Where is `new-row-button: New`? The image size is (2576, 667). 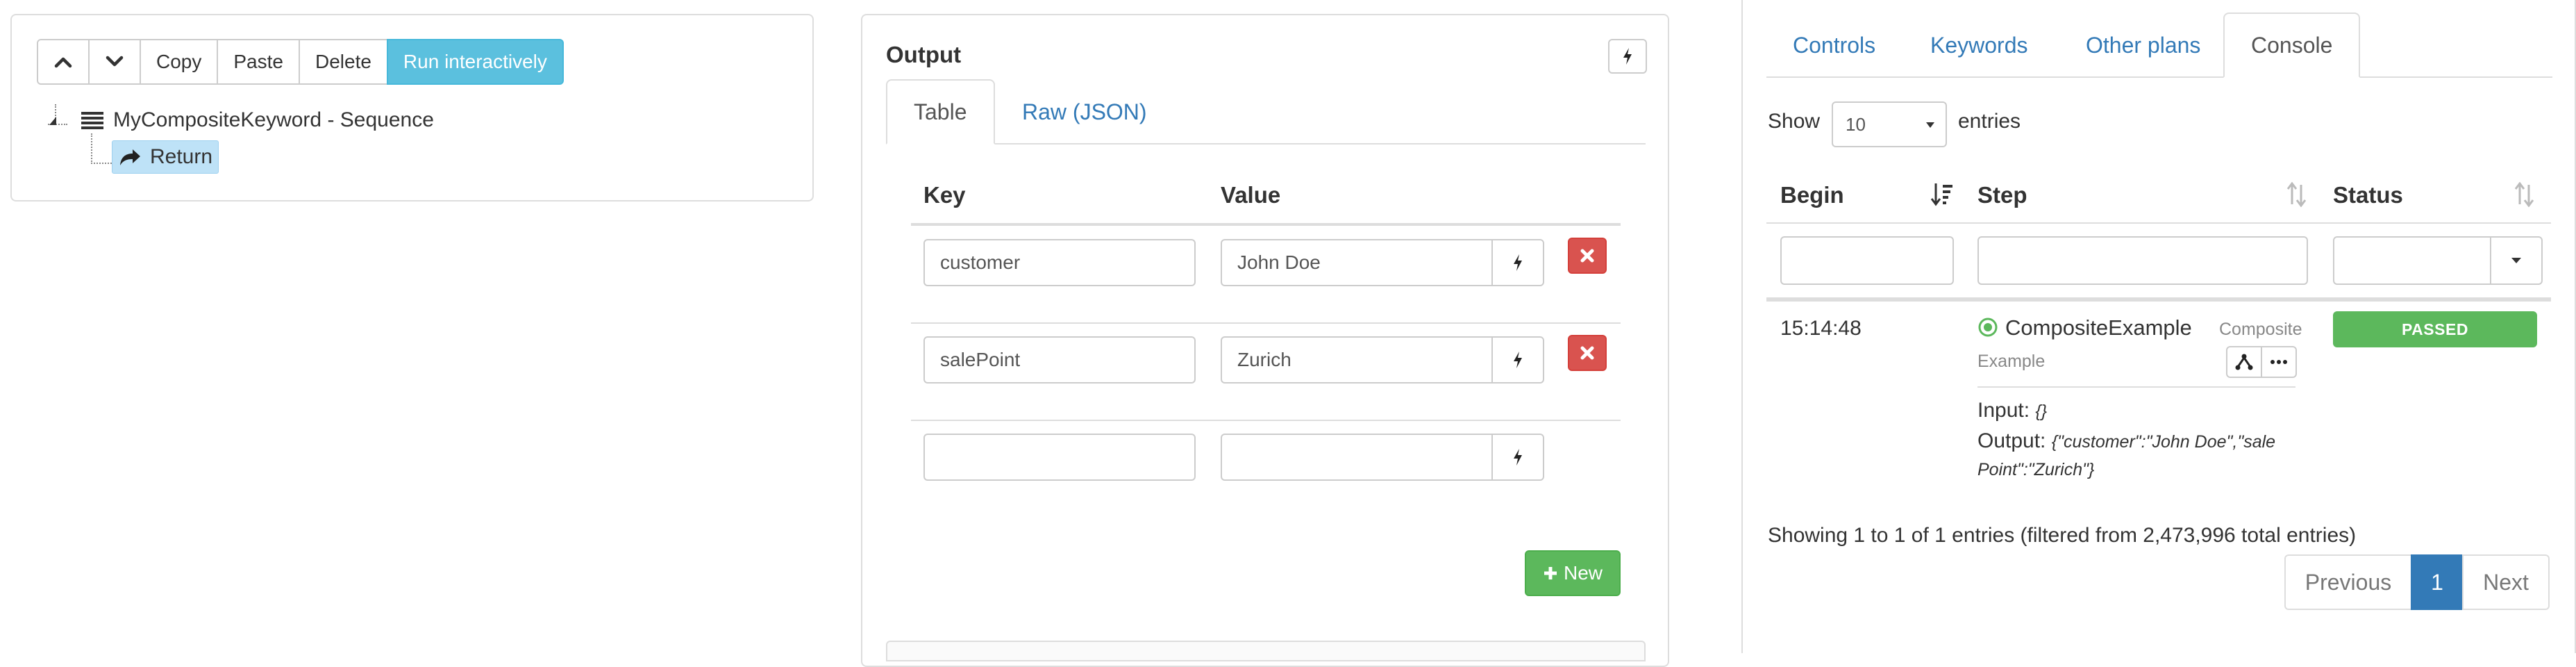
new-row-button: New is located at coordinates (1573, 573).